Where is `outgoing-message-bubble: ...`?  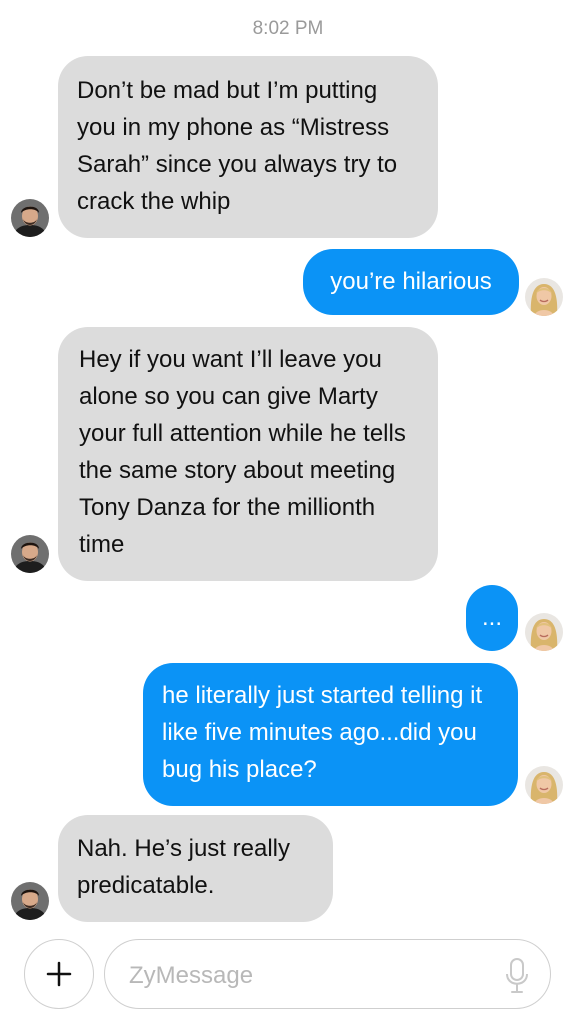 outgoing-message-bubble: ... is located at coordinates (492, 618).